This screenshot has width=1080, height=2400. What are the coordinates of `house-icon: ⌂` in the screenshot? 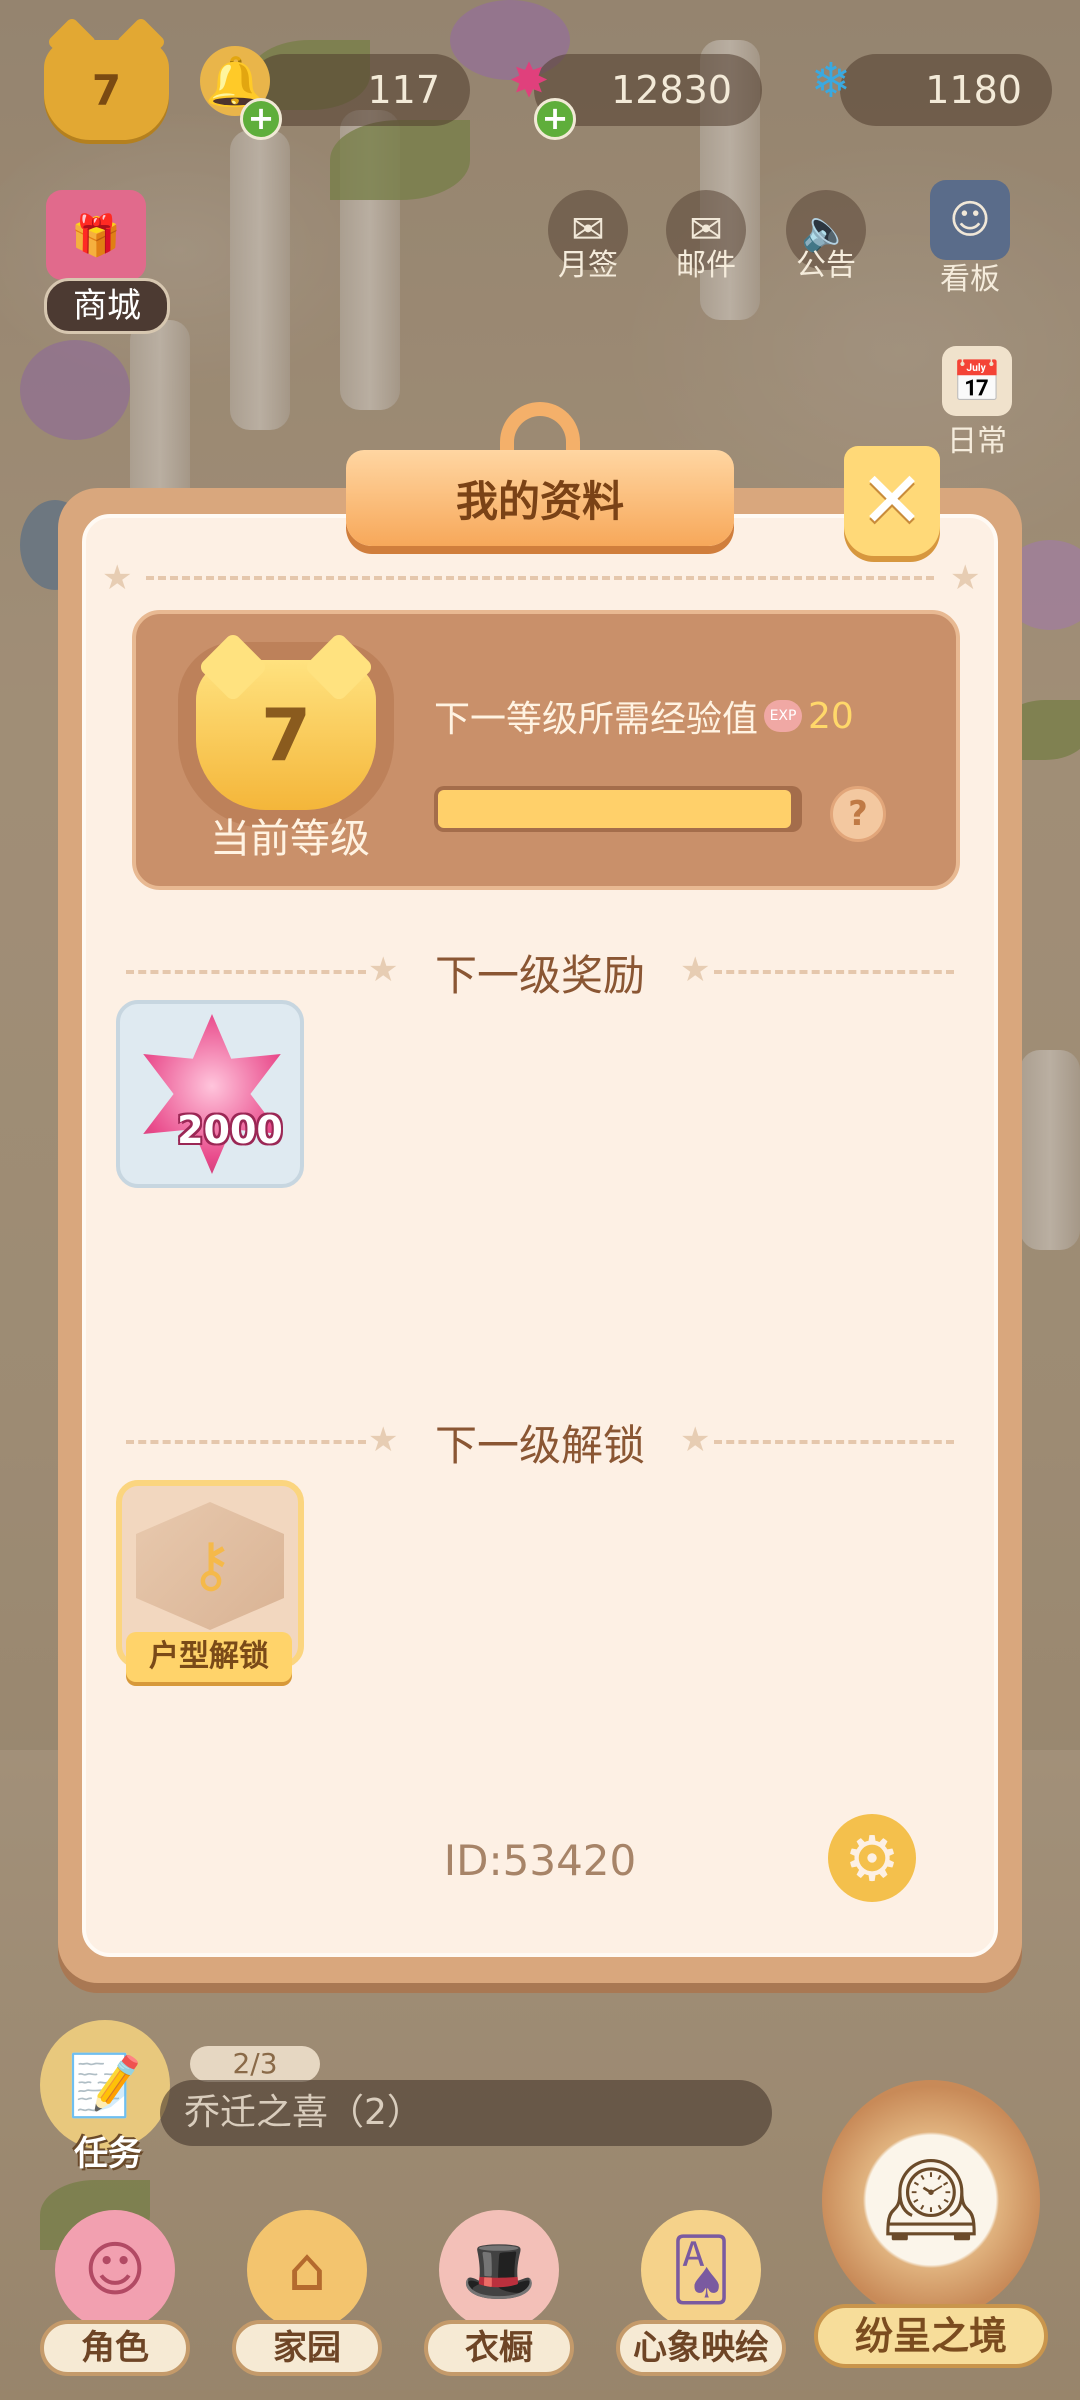 It's located at (307, 2270).